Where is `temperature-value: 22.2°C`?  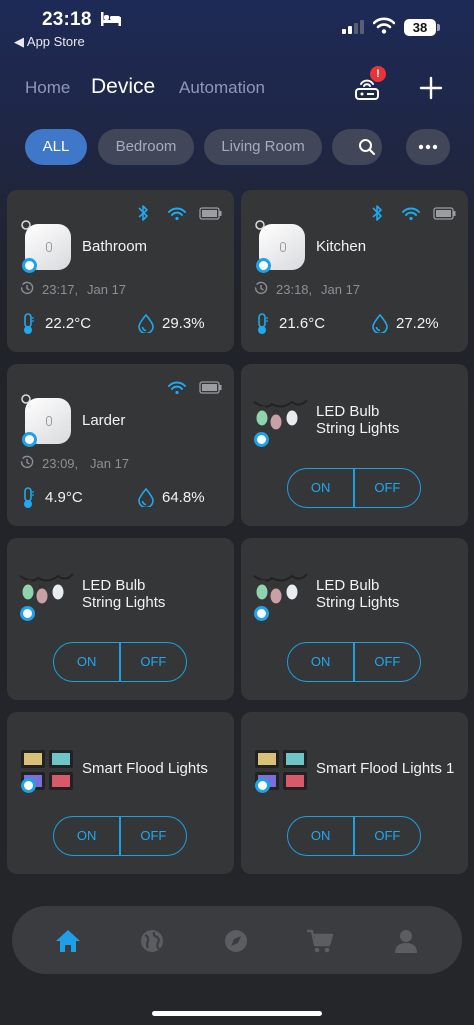 temperature-value: 22.2°C is located at coordinates (68, 323).